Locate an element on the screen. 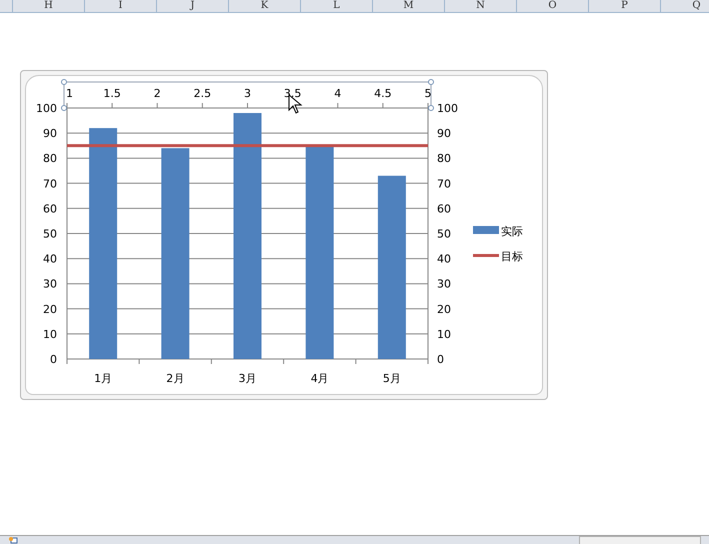 The image size is (709, 544). x-tick-label: 1 is located at coordinates (69, 93).